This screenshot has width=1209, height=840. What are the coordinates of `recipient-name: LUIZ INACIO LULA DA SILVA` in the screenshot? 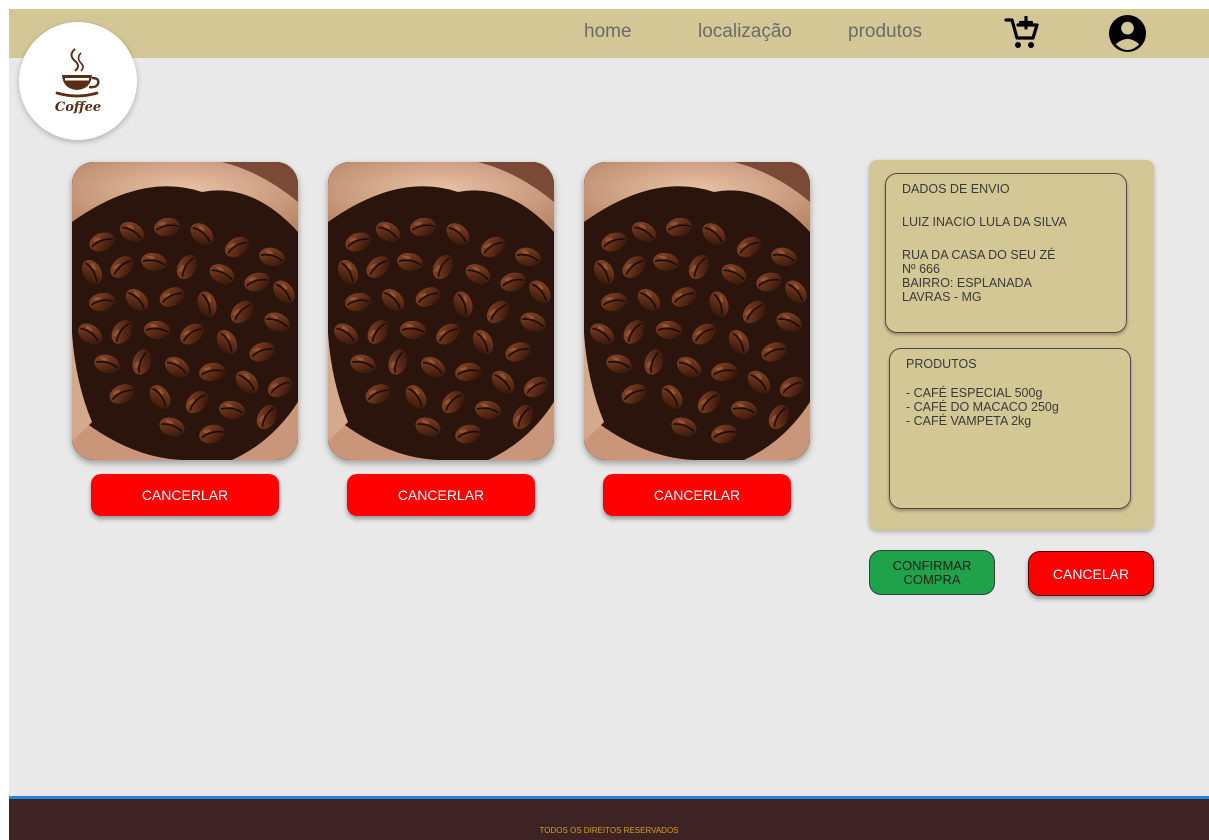 It's located at (984, 222).